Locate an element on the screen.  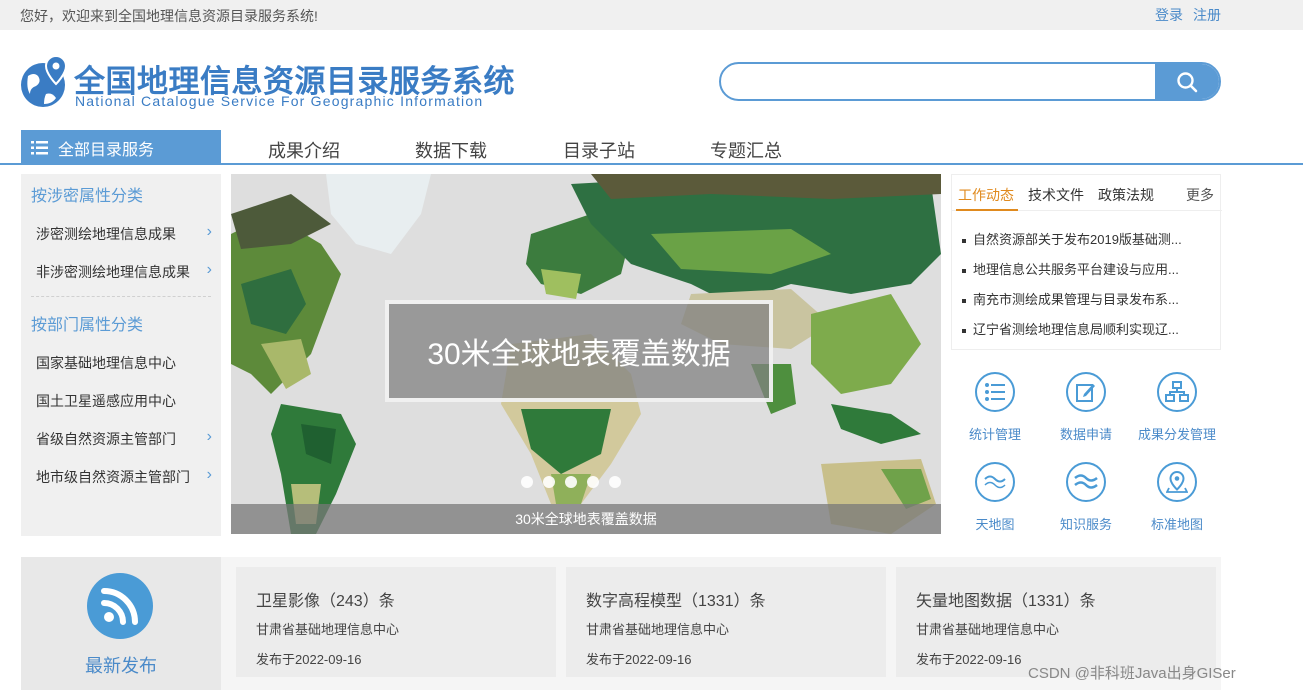
sidebar-item-satellite: 国土卫星遥感应用中心 is located at coordinates (126, 401).